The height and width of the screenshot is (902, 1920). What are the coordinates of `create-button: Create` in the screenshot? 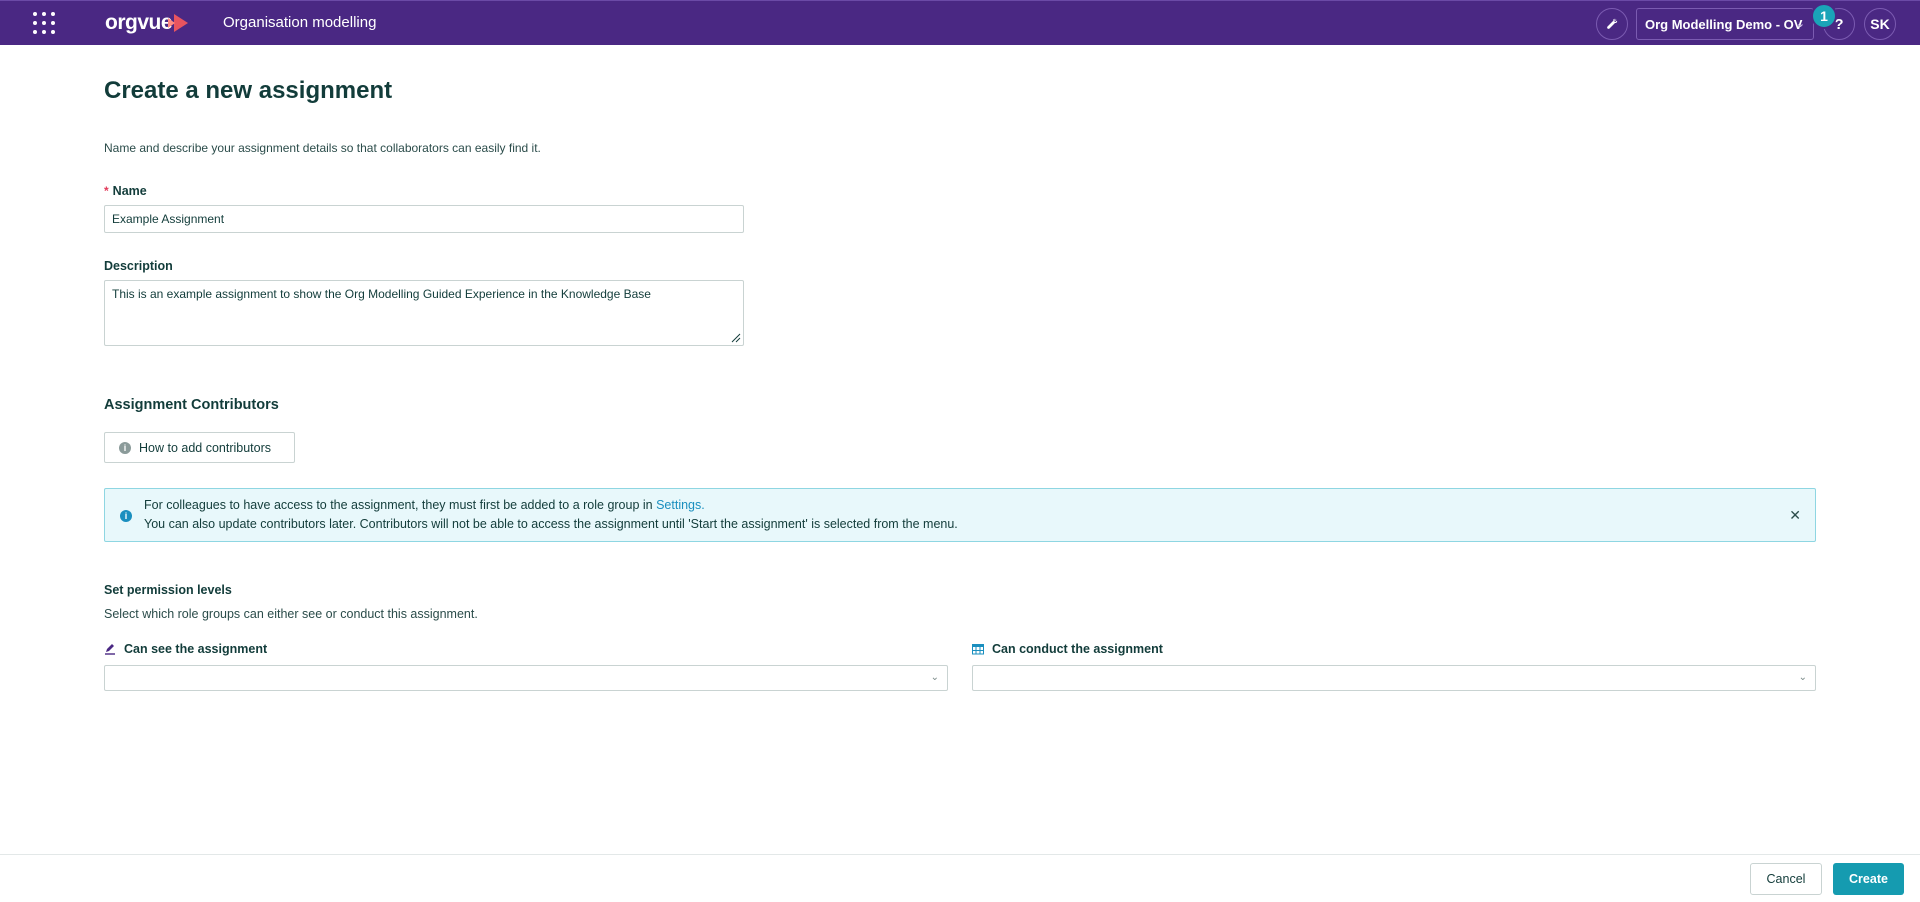 It's located at (1868, 879).